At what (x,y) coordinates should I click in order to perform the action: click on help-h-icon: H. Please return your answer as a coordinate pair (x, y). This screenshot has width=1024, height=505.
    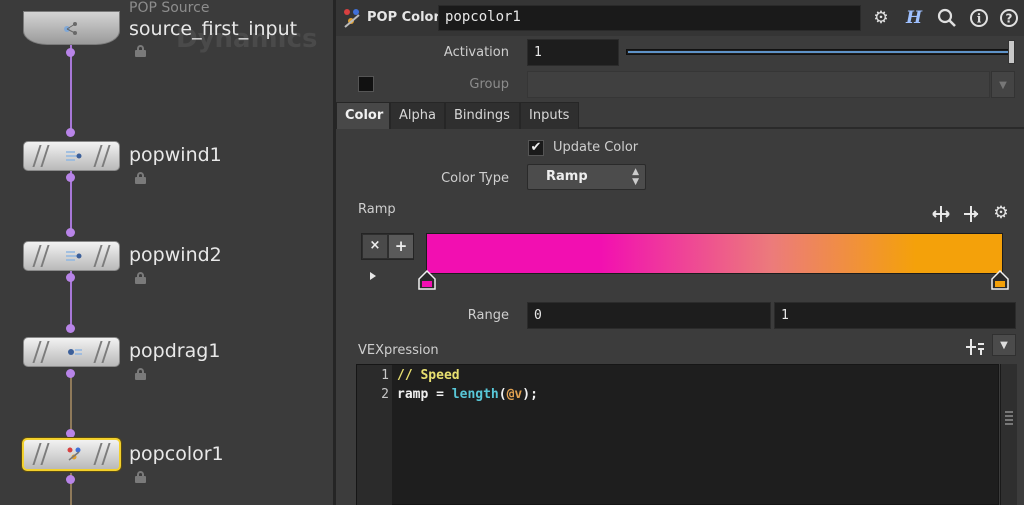
    Looking at the image, I should click on (914, 18).